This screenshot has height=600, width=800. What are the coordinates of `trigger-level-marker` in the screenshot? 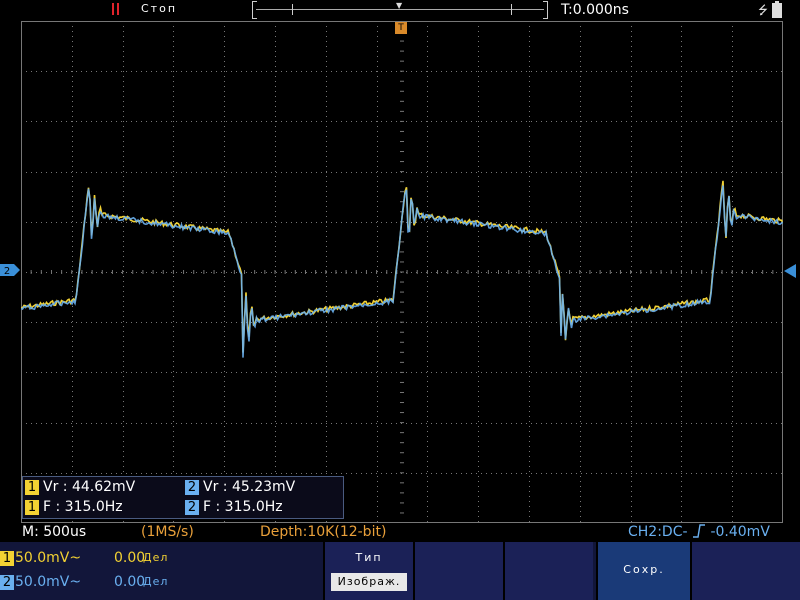 It's located at (790, 271).